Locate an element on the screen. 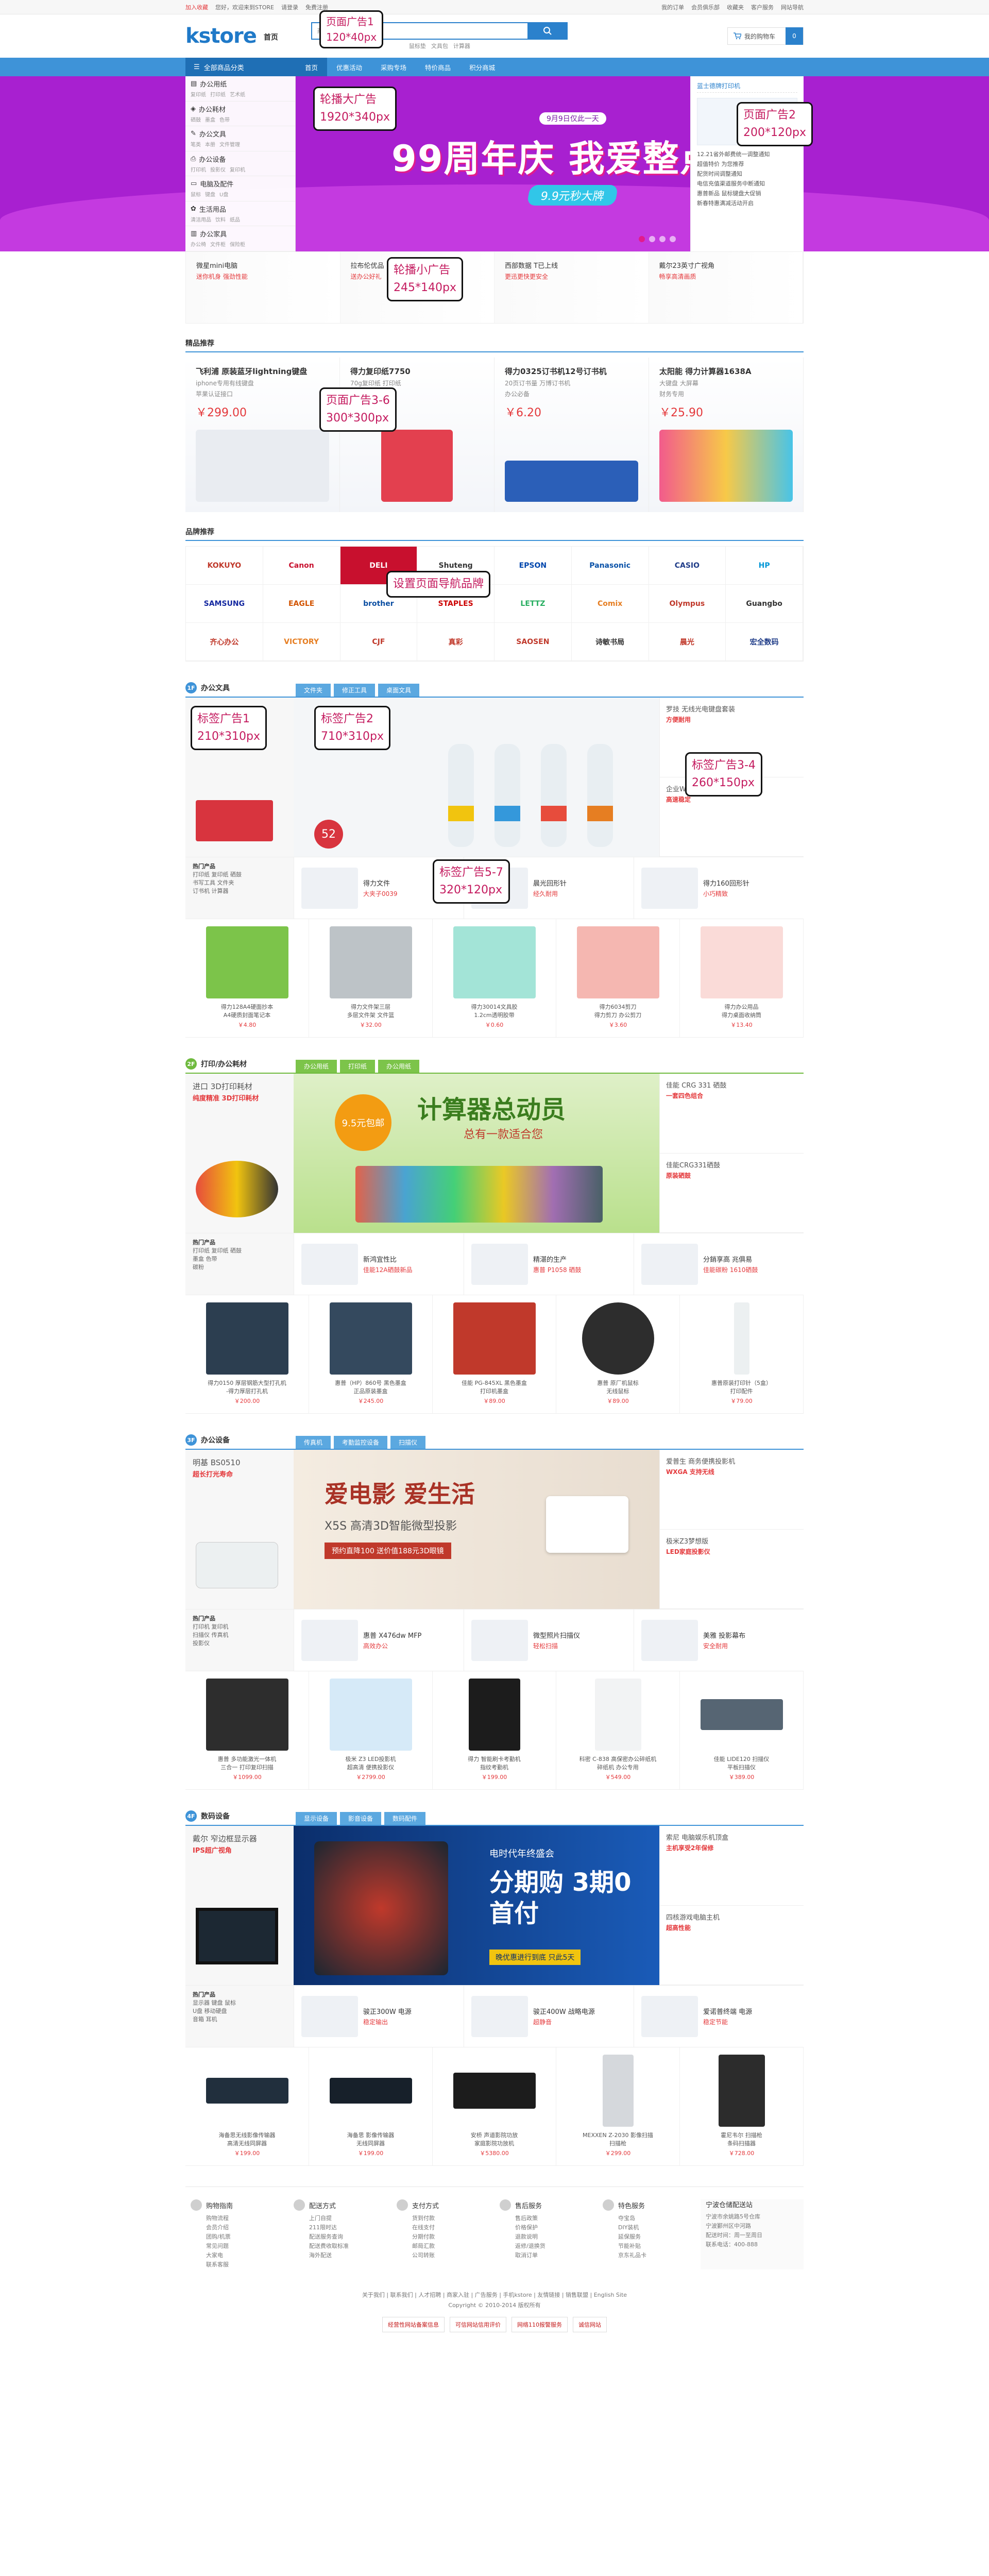 This screenshot has width=989, height=2576. floor-sub-ad: 新鸿宜性比 佳能12A硒鼓新品 is located at coordinates (379, 1264).